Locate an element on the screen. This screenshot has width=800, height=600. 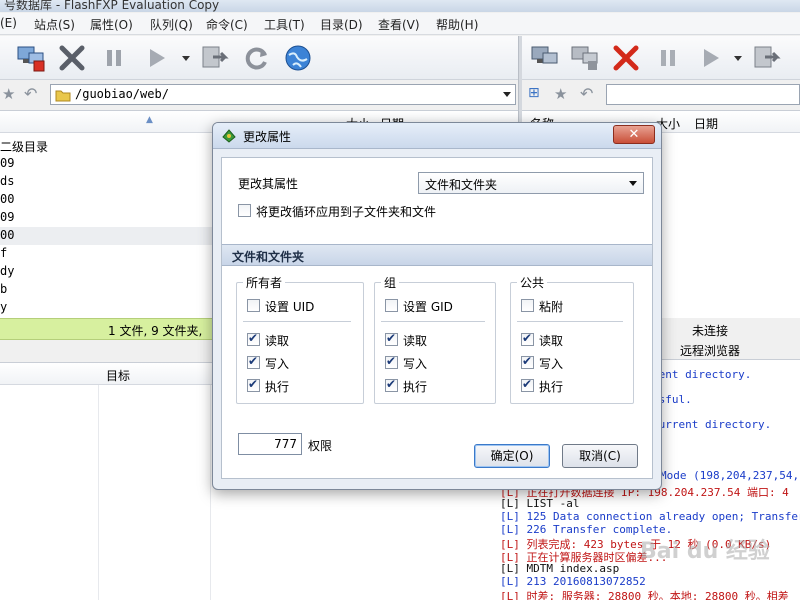
sort-arrow-icon: ▲ is located at coordinates (149, 120).